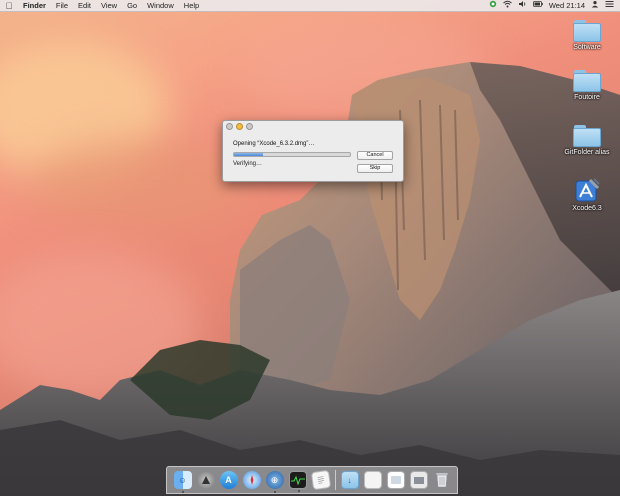 This screenshot has width=620, height=496. I want to click on preview-icon, so click(395, 480).